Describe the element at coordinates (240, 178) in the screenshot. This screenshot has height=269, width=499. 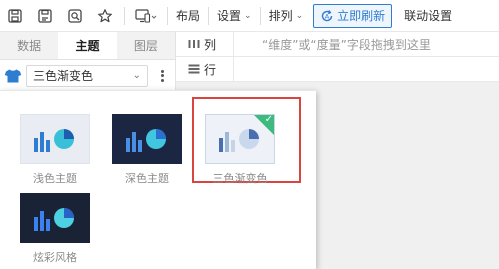
I see `theme-option-name: 三色渐变色` at that location.